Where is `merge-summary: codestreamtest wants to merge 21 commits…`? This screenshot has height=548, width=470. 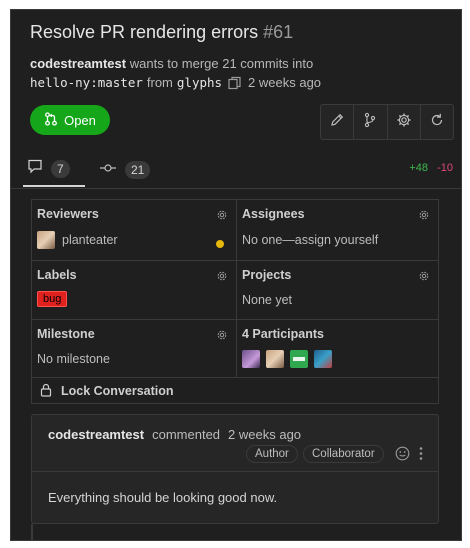 merge-summary: codestreamtest wants to merge 21 commits… is located at coordinates (171, 63).